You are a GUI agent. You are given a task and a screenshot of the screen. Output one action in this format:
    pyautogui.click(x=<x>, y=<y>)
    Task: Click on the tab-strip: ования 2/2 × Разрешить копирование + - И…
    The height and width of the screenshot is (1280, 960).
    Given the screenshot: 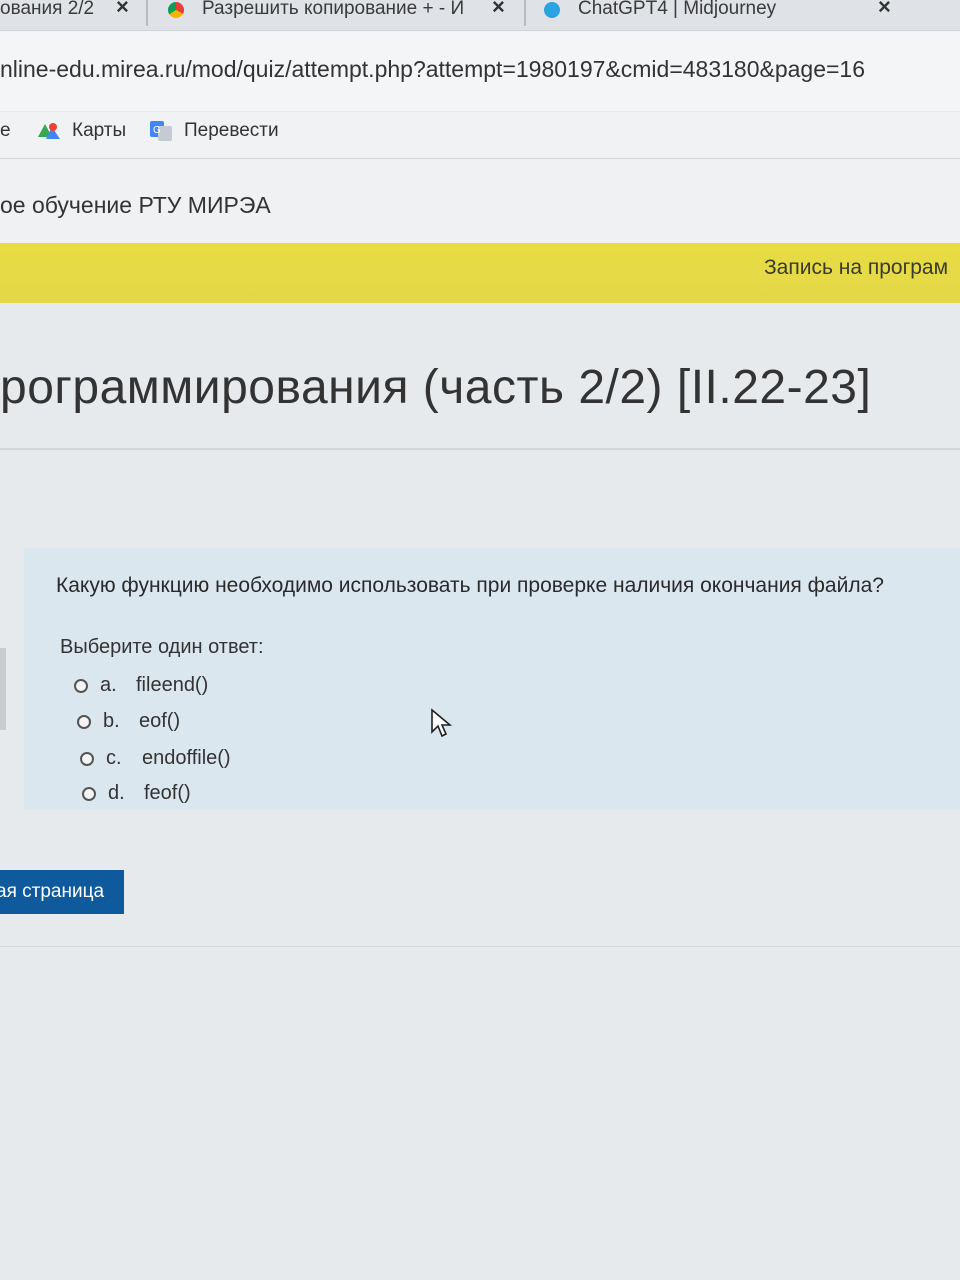 What is the action you would take?
    pyautogui.click(x=480, y=15)
    